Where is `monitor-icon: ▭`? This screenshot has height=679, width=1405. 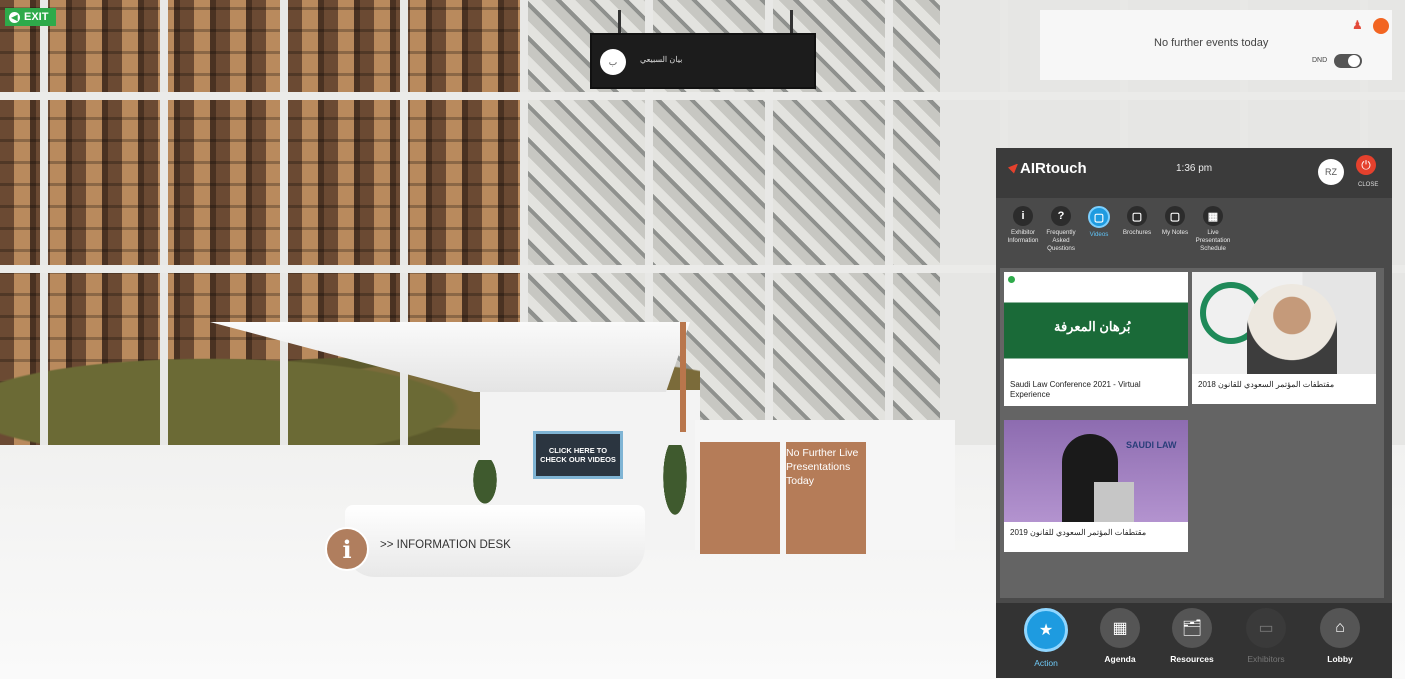 monitor-icon: ▭ is located at coordinates (1266, 628).